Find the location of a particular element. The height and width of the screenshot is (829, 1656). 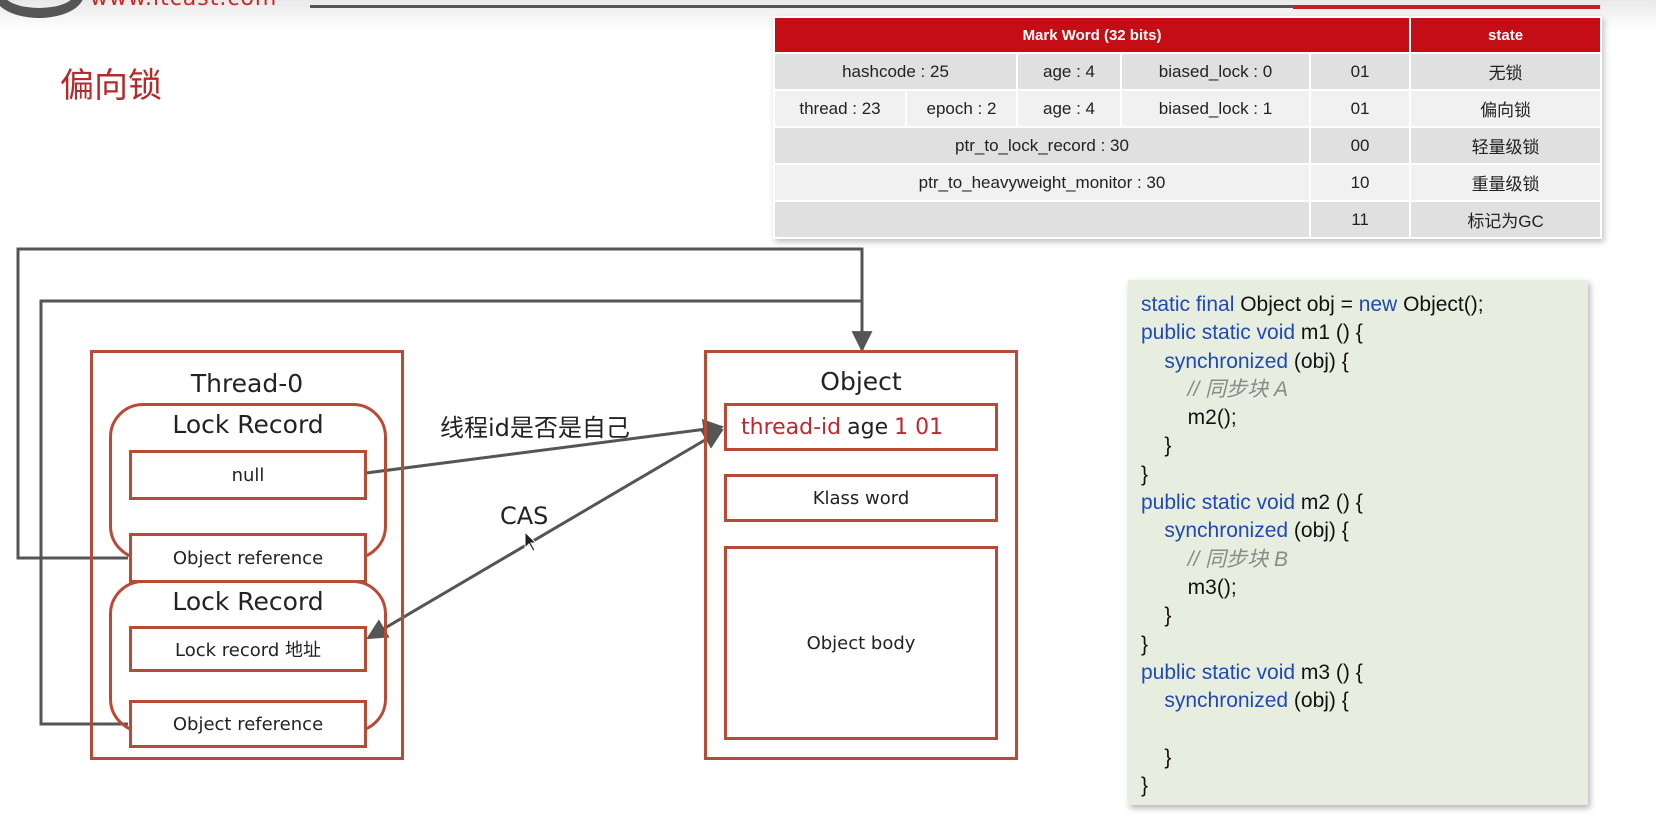

lock-record-address: Lock record 地址 is located at coordinates (248, 649).